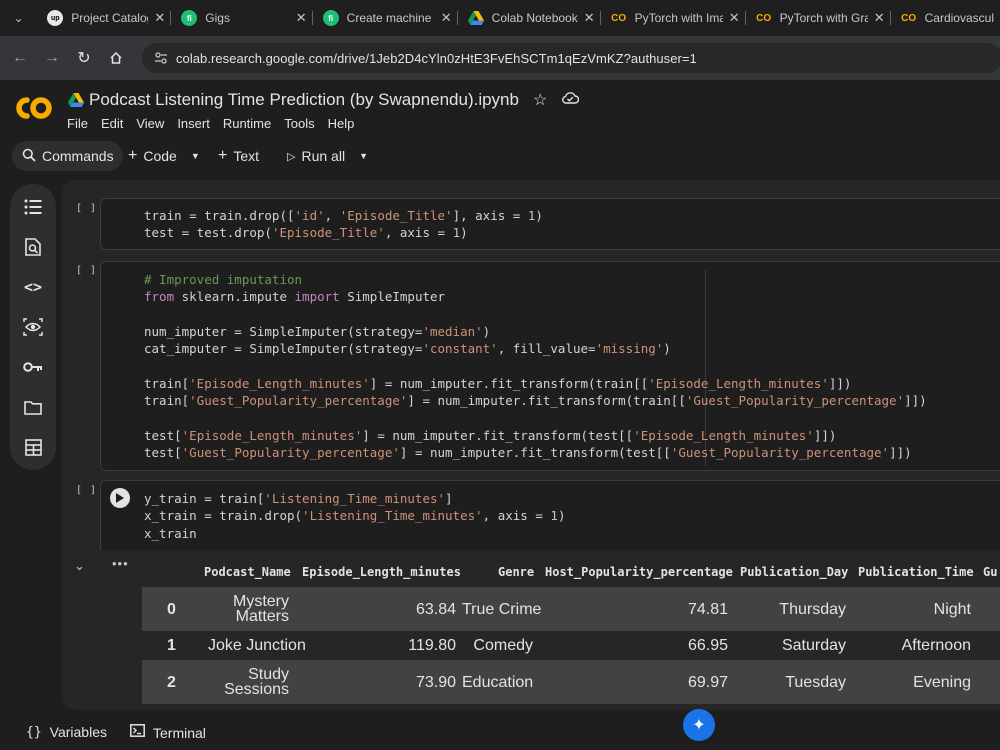  Describe the element at coordinates (818, 18) in the screenshot. I see `browser-tab: CO PyTorch with Gra ✕` at that location.